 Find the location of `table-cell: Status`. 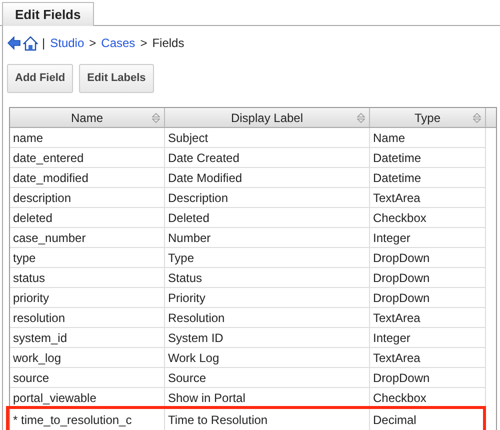

table-cell: Status is located at coordinates (267, 277).